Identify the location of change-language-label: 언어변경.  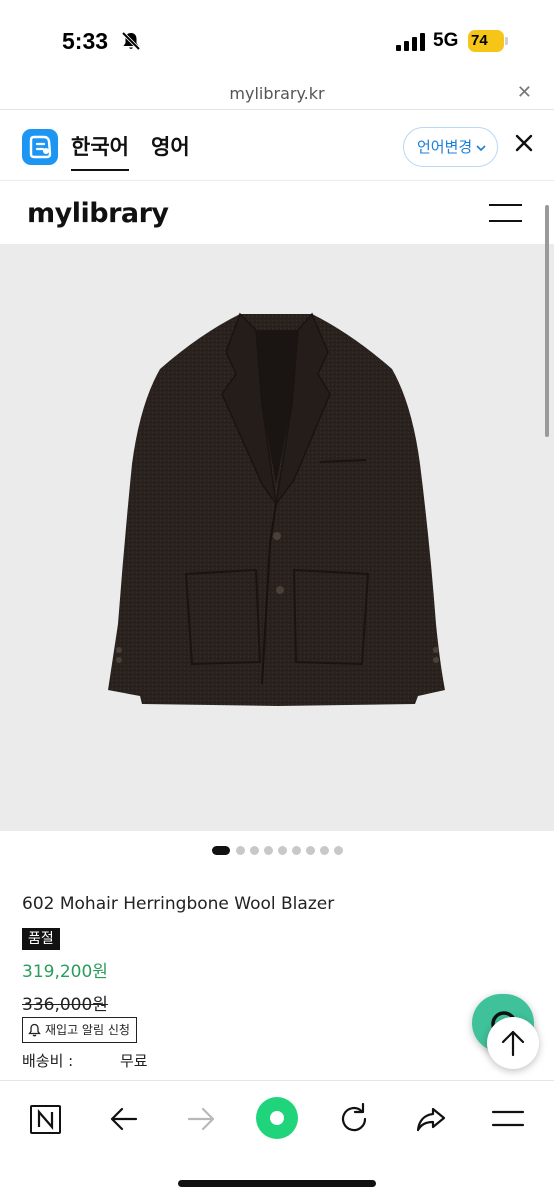
(445, 147).